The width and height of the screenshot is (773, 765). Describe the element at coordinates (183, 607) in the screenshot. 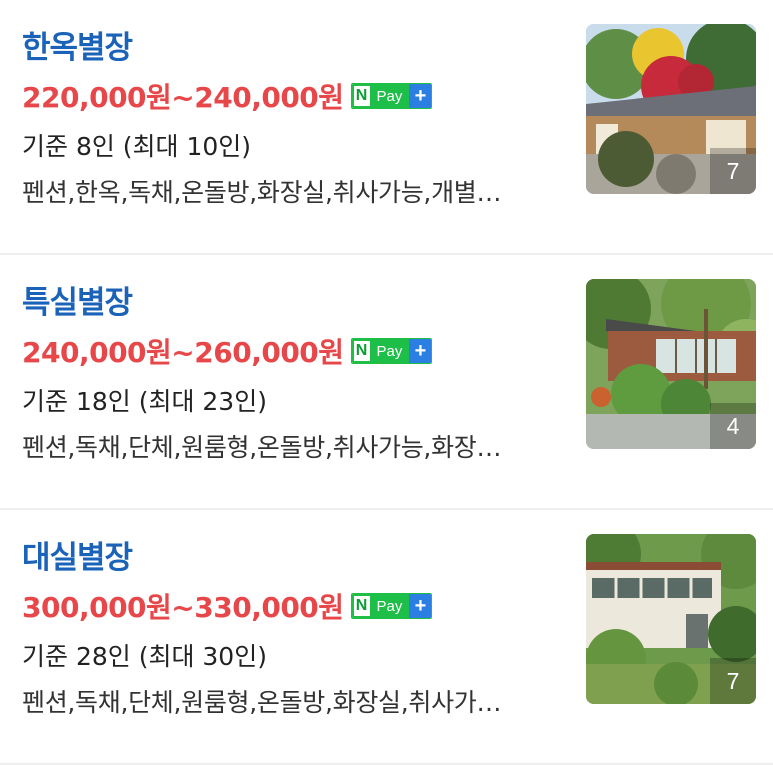

I see `listing-price: 300,000원~330,000원` at that location.